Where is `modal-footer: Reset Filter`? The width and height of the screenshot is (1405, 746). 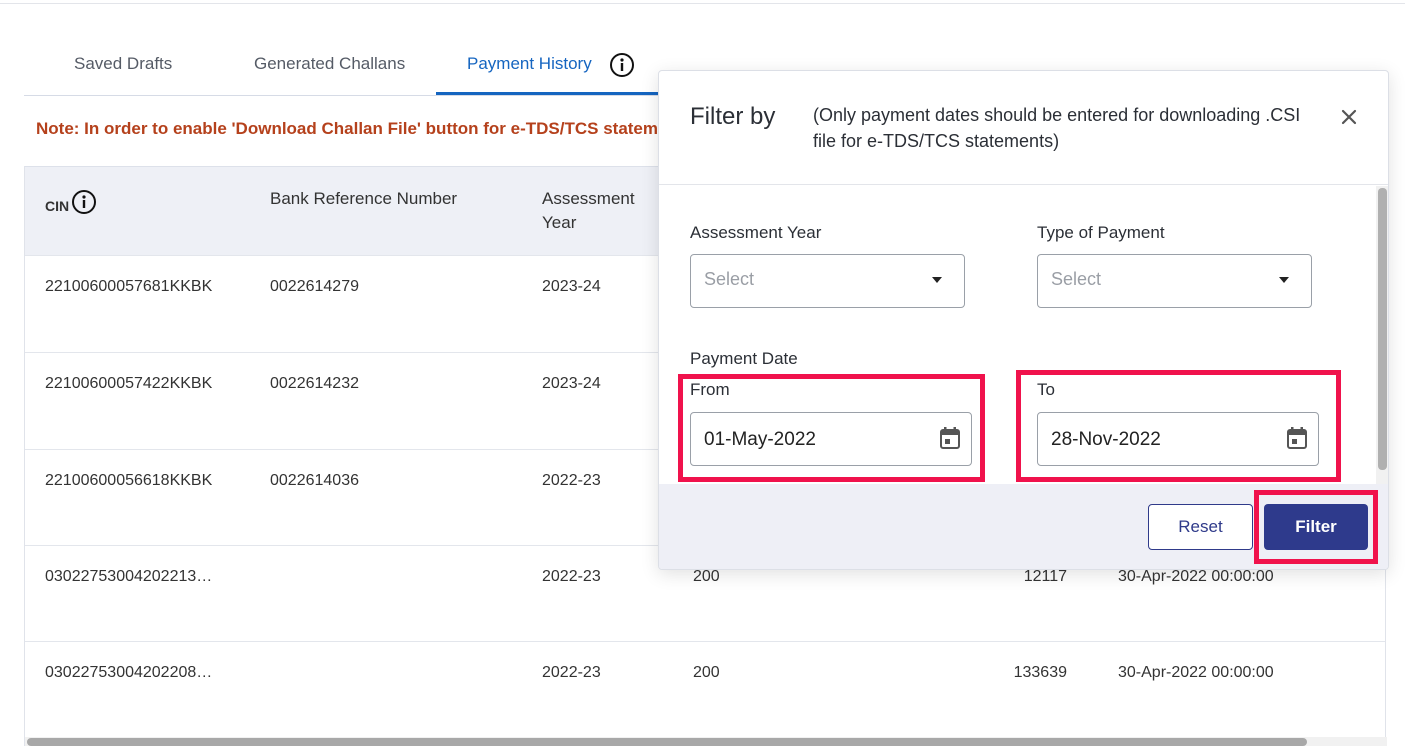
modal-footer: Reset Filter is located at coordinates (1023, 526).